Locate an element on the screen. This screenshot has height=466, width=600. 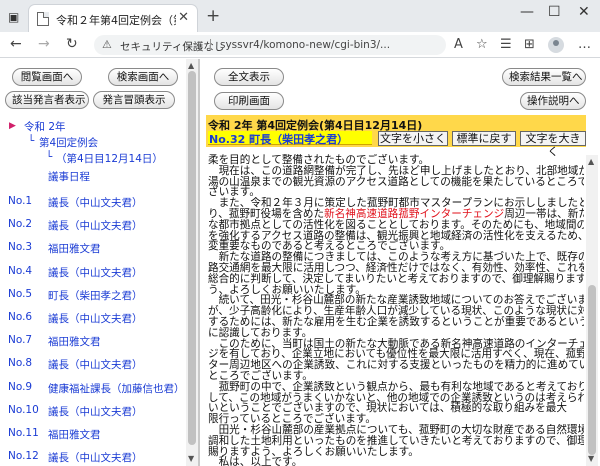
close-window-icon: ✕ is located at coordinates (584, 12).